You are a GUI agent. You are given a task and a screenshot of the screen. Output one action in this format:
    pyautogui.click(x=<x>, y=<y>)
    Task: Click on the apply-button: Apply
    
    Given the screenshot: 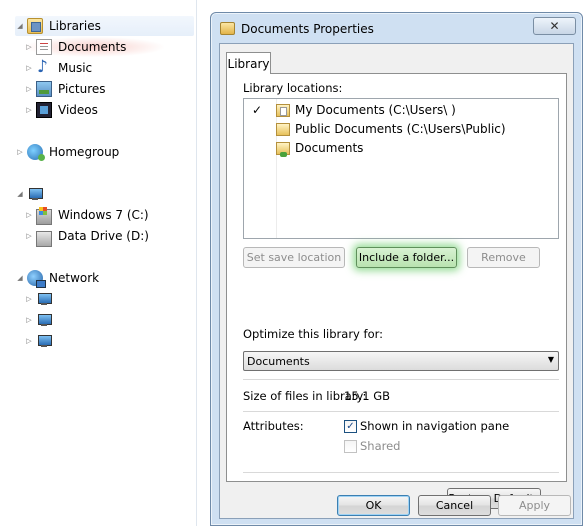 What is the action you would take?
    pyautogui.click(x=534, y=505)
    